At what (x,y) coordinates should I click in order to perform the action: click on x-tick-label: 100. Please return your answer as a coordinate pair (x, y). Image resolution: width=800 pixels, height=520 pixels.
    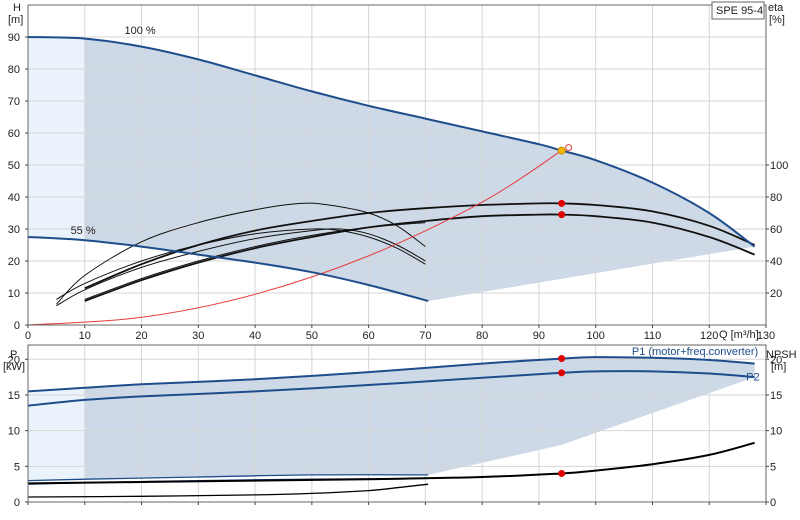
    Looking at the image, I should click on (596, 336).